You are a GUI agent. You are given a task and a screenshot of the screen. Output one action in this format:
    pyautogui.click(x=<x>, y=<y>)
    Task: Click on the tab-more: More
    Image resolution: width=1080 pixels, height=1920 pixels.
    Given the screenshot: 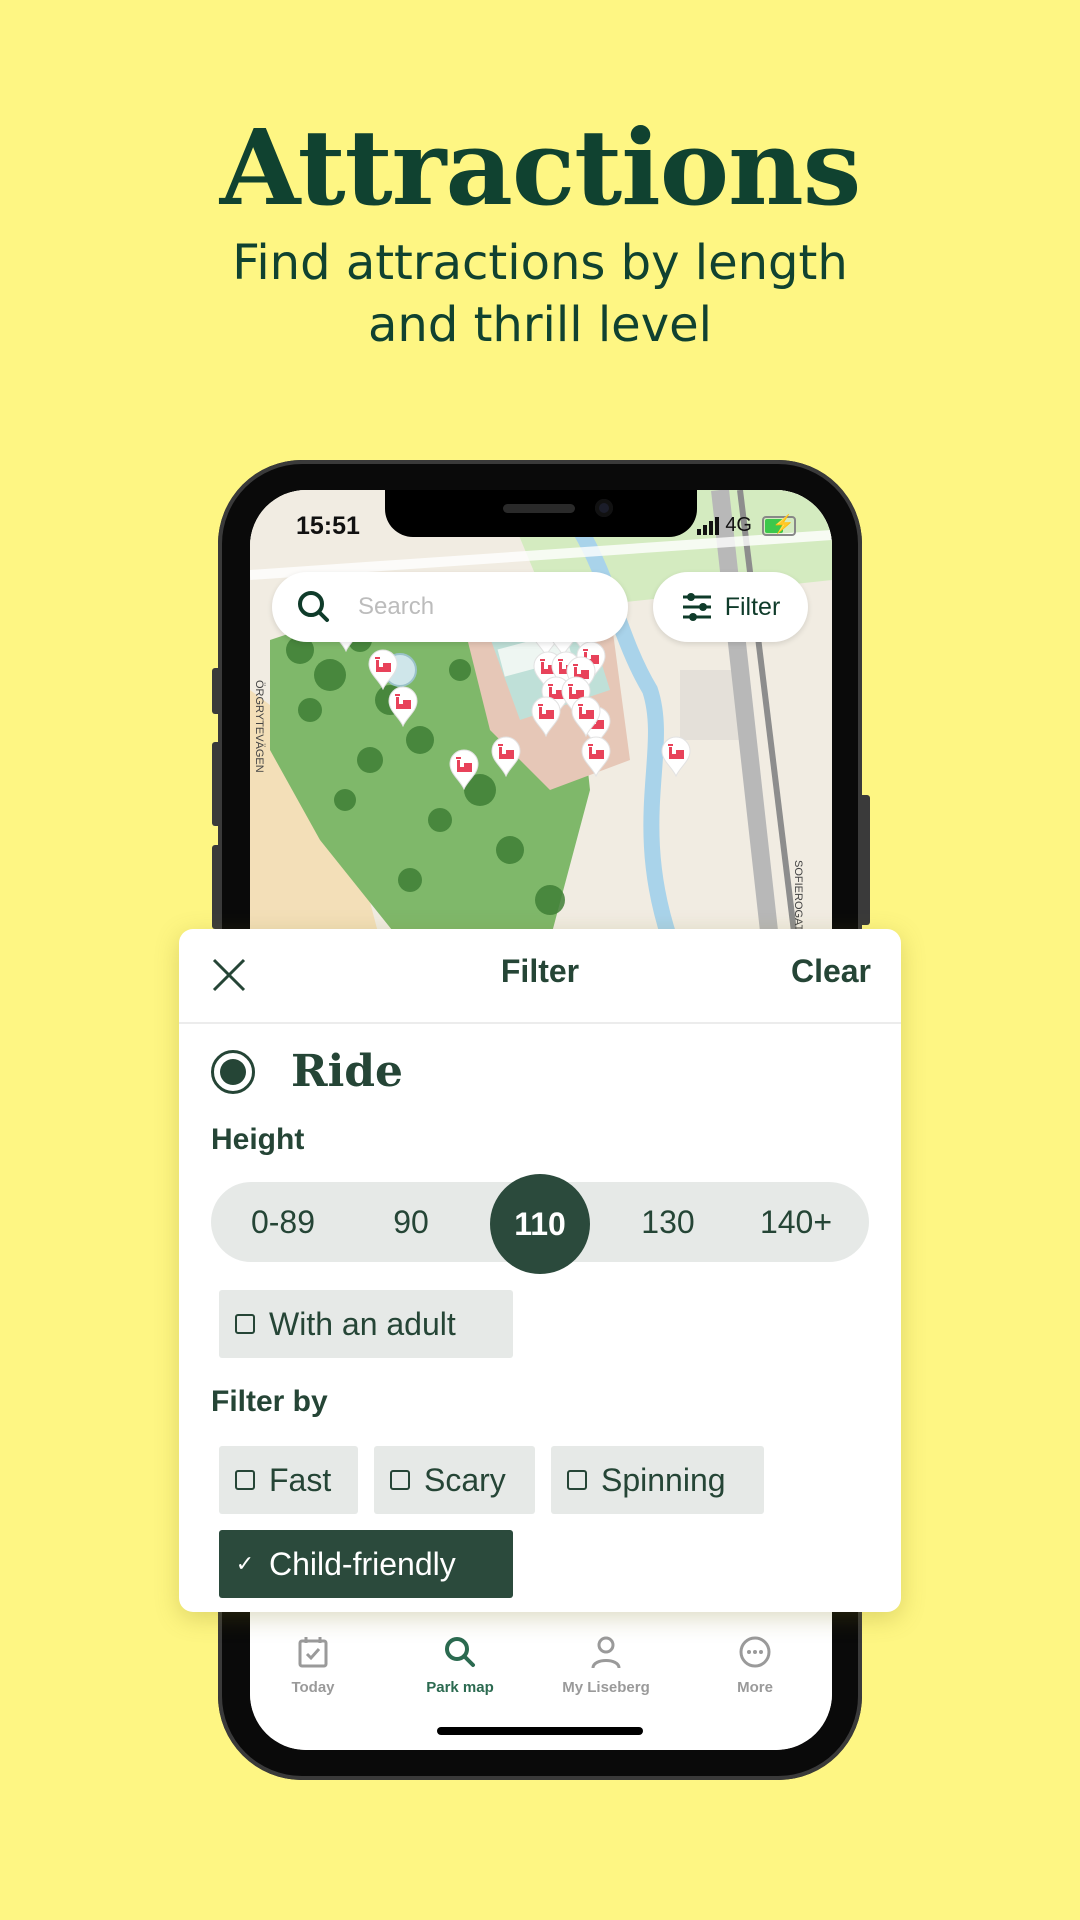 What is the action you would take?
    pyautogui.click(x=755, y=1665)
    